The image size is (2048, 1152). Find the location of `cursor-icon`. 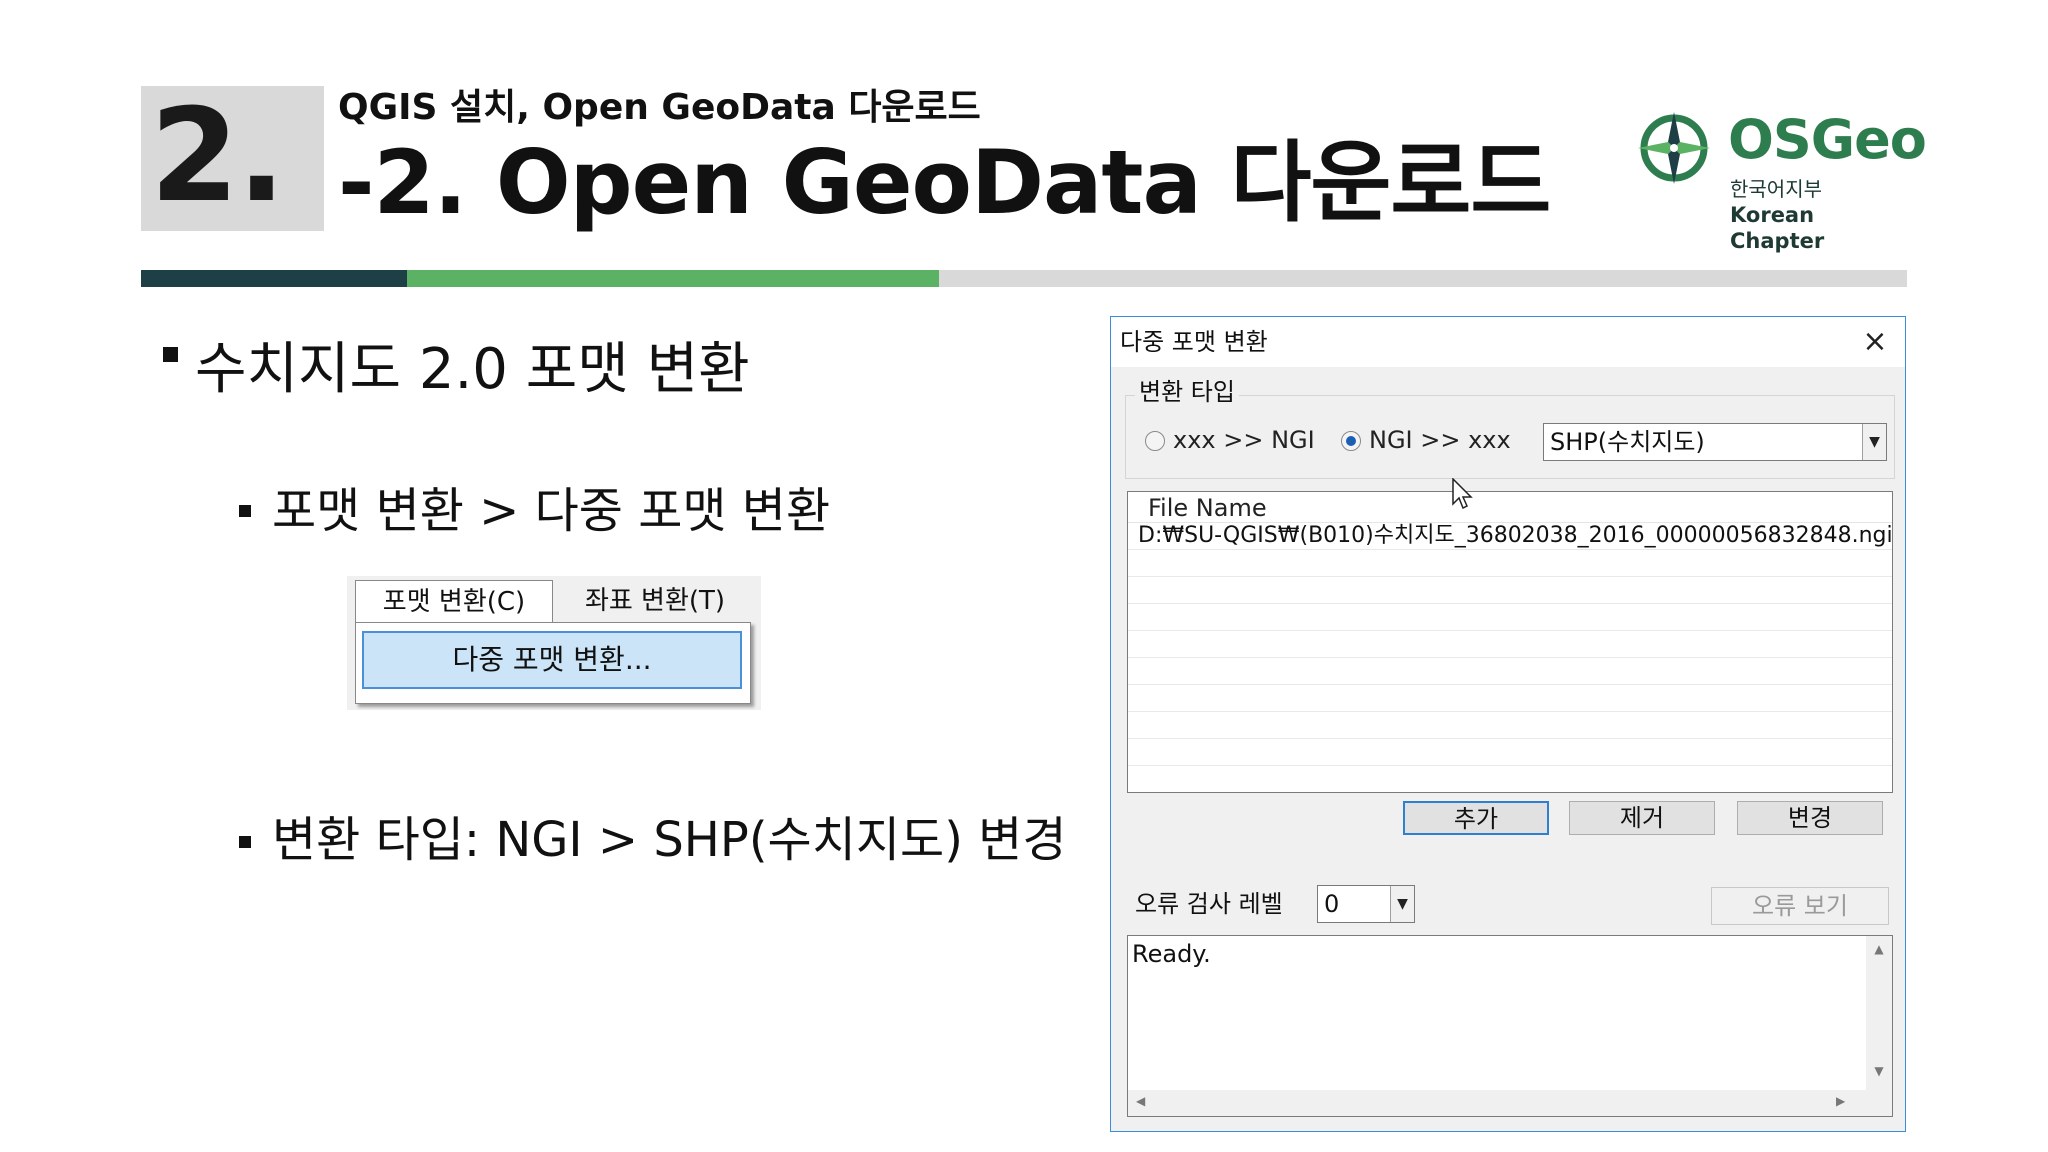

cursor-icon is located at coordinates (1462, 494).